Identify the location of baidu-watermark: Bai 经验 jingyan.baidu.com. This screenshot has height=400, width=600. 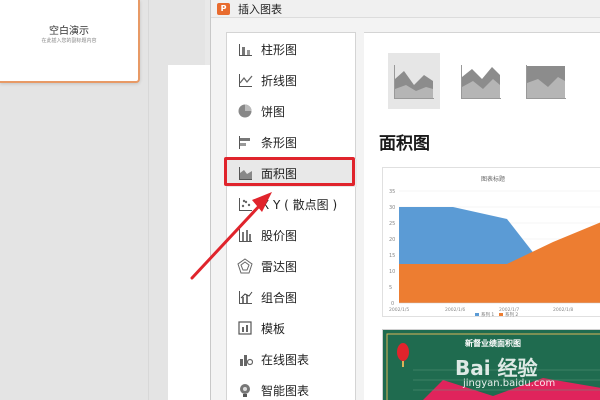
(525, 374).